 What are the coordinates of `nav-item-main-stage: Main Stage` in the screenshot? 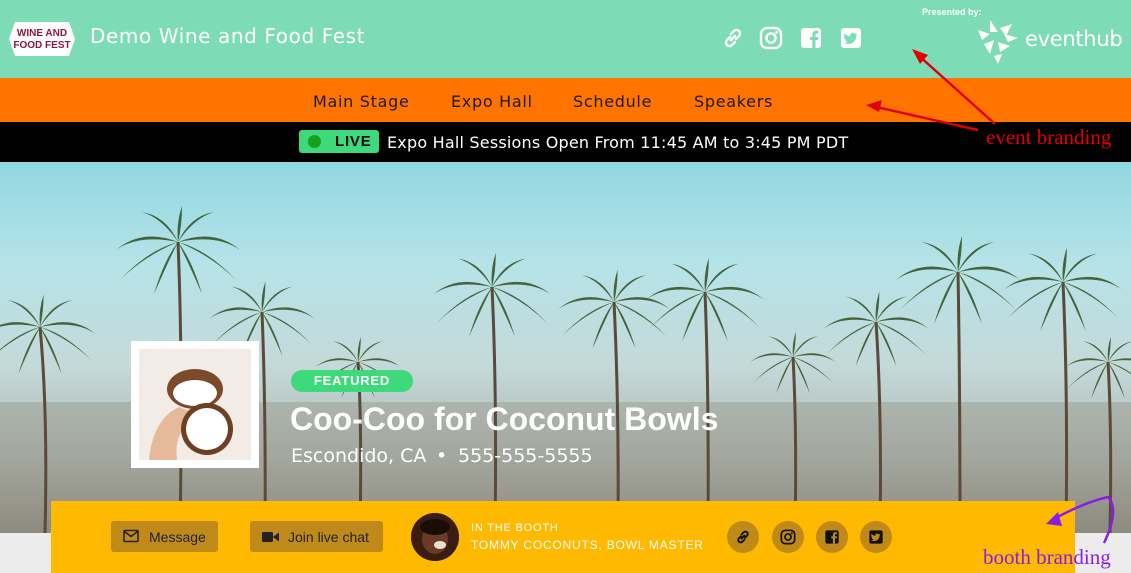 It's located at (361, 101).